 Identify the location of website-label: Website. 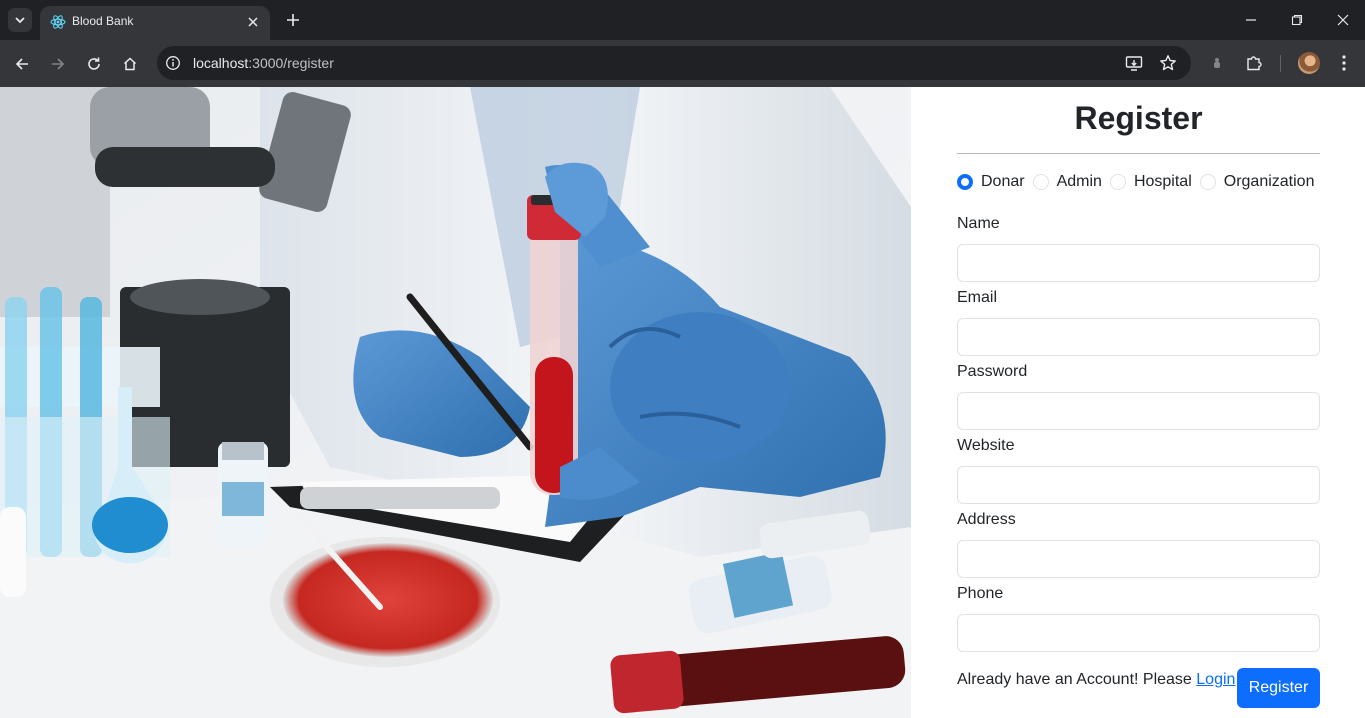
(986, 445).